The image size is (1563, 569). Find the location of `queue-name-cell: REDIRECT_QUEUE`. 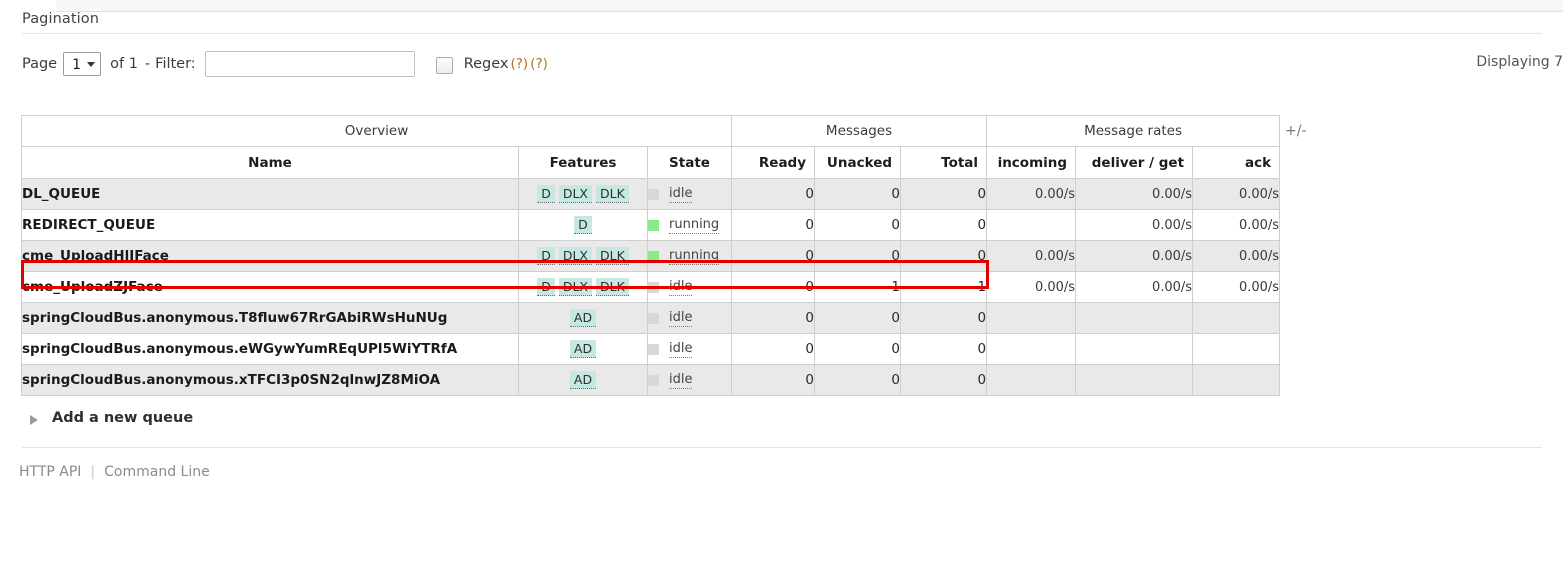

queue-name-cell: REDIRECT_QUEUE is located at coordinates (270, 225).